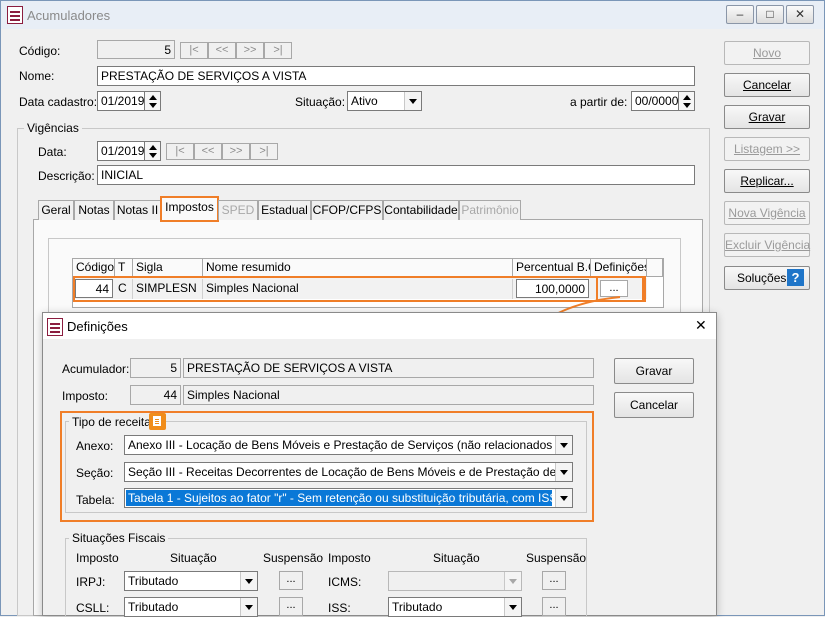 The image size is (825, 617). Describe the element at coordinates (412, 15) in the screenshot. I see `title-bar` at that location.